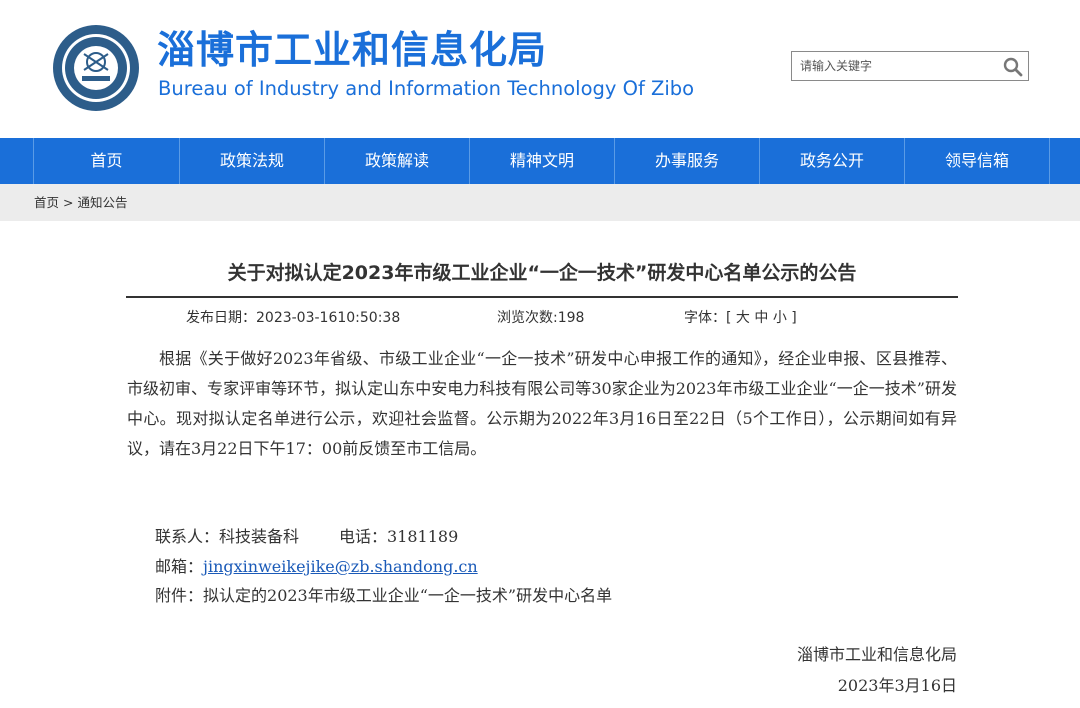 The height and width of the screenshot is (708, 1080). Describe the element at coordinates (251, 161) in the screenshot. I see `nav-item-policies: 政策法规` at that location.